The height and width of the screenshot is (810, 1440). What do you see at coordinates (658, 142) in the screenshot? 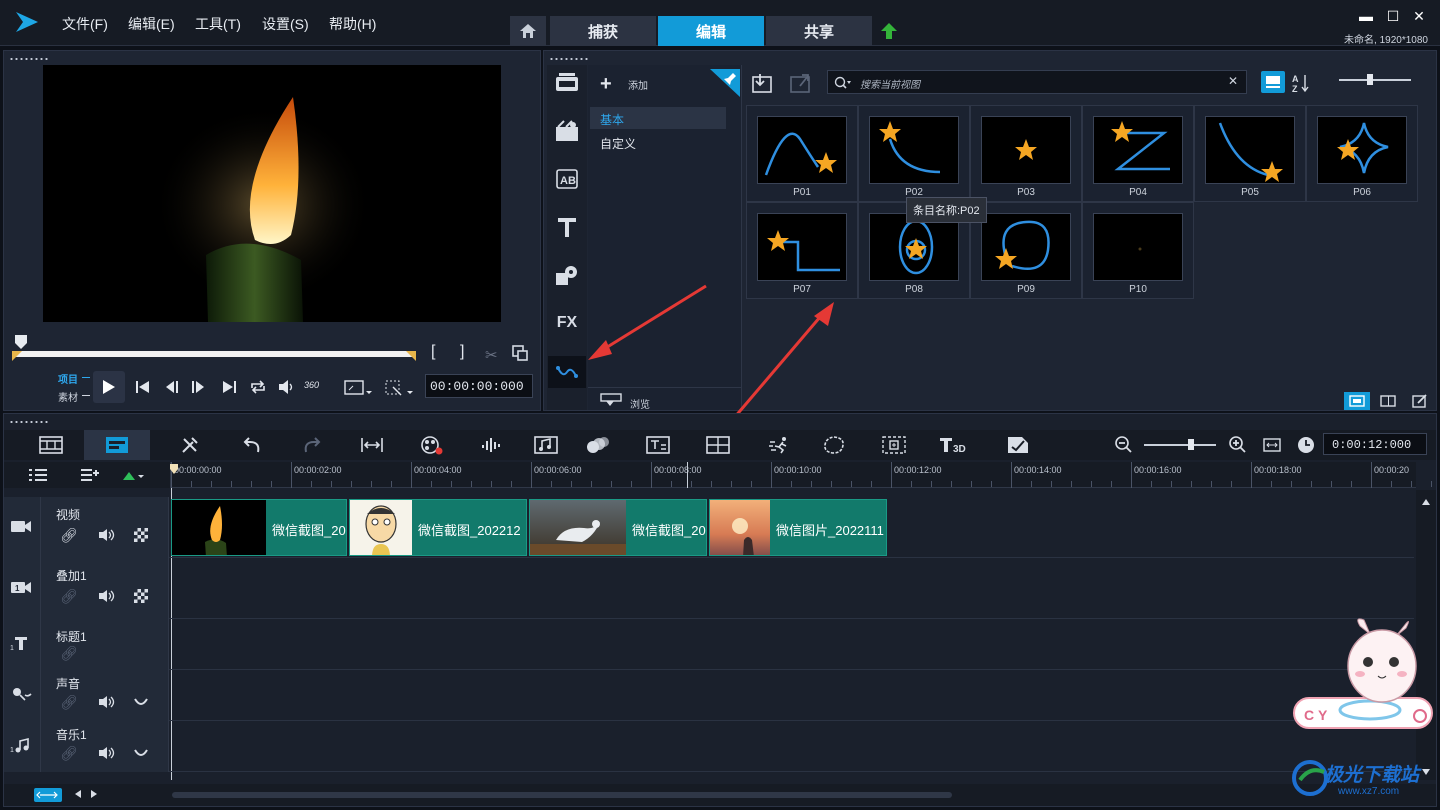
I see `category-custom: 自定义` at bounding box center [658, 142].